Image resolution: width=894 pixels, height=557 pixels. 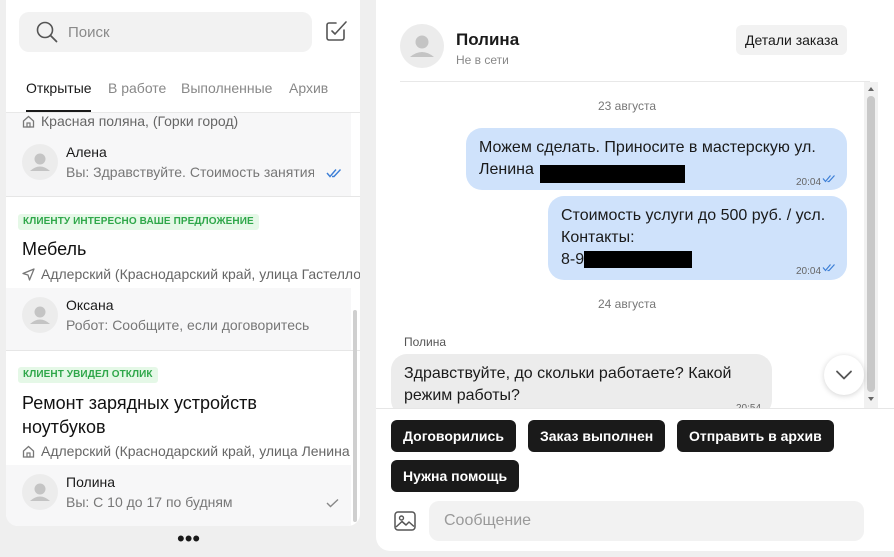 What do you see at coordinates (137, 88) in the screenshot?
I see `tab-in-progress: В работе` at bounding box center [137, 88].